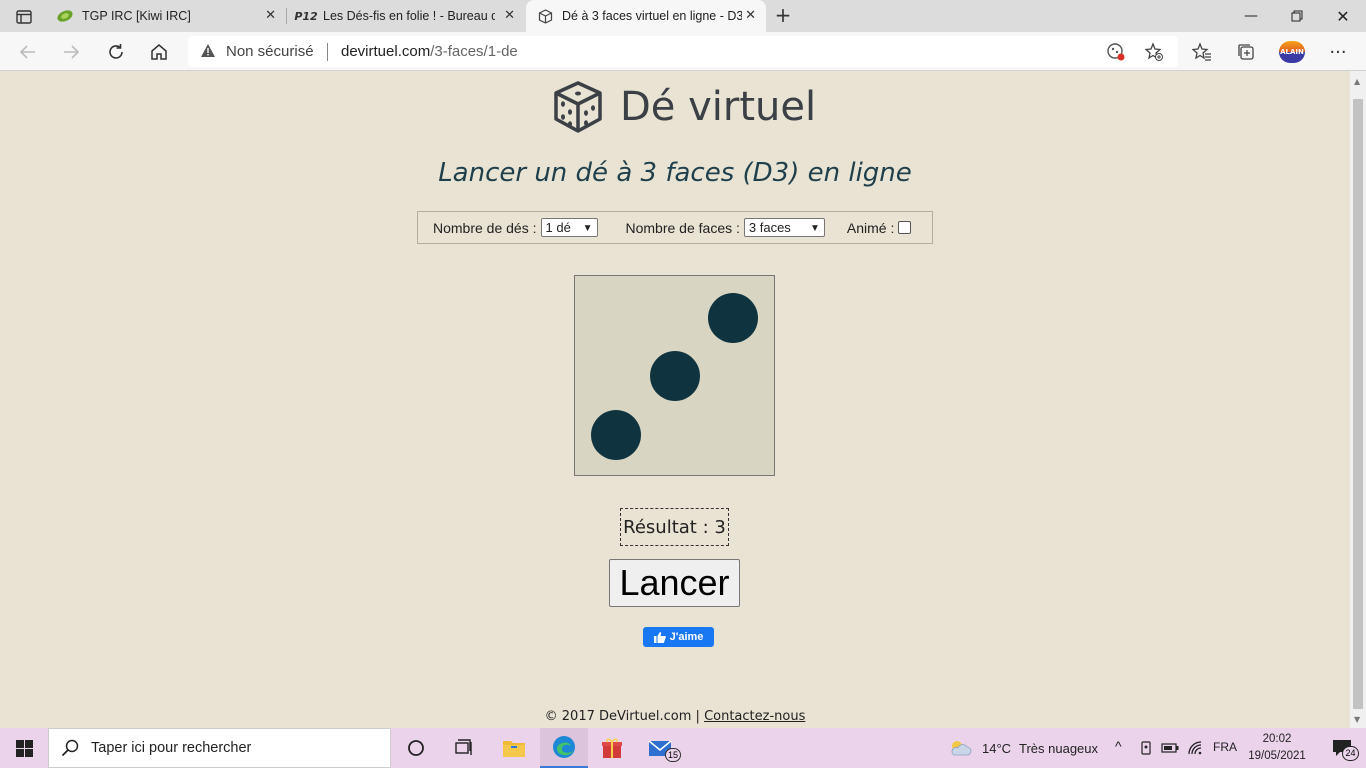 This screenshot has height=768, width=1366. What do you see at coordinates (1357, 719) in the screenshot?
I see `scroll-down-arrow-icon: ▼` at bounding box center [1357, 719].